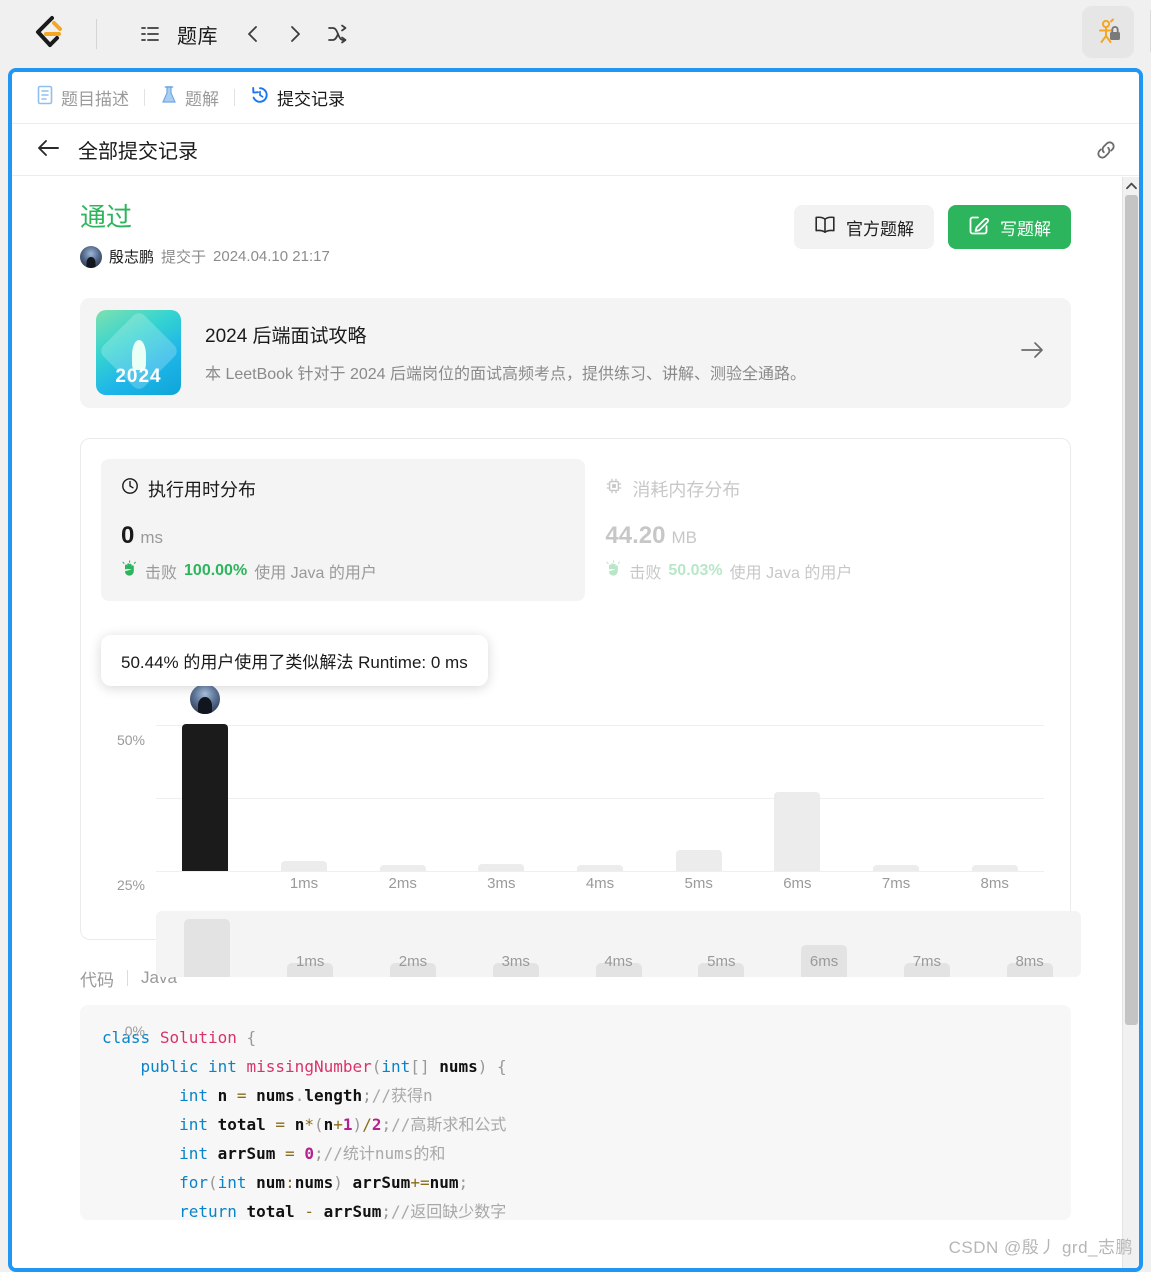  Describe the element at coordinates (824, 944) in the screenshot. I see `brush-slot: 6ms` at that location.